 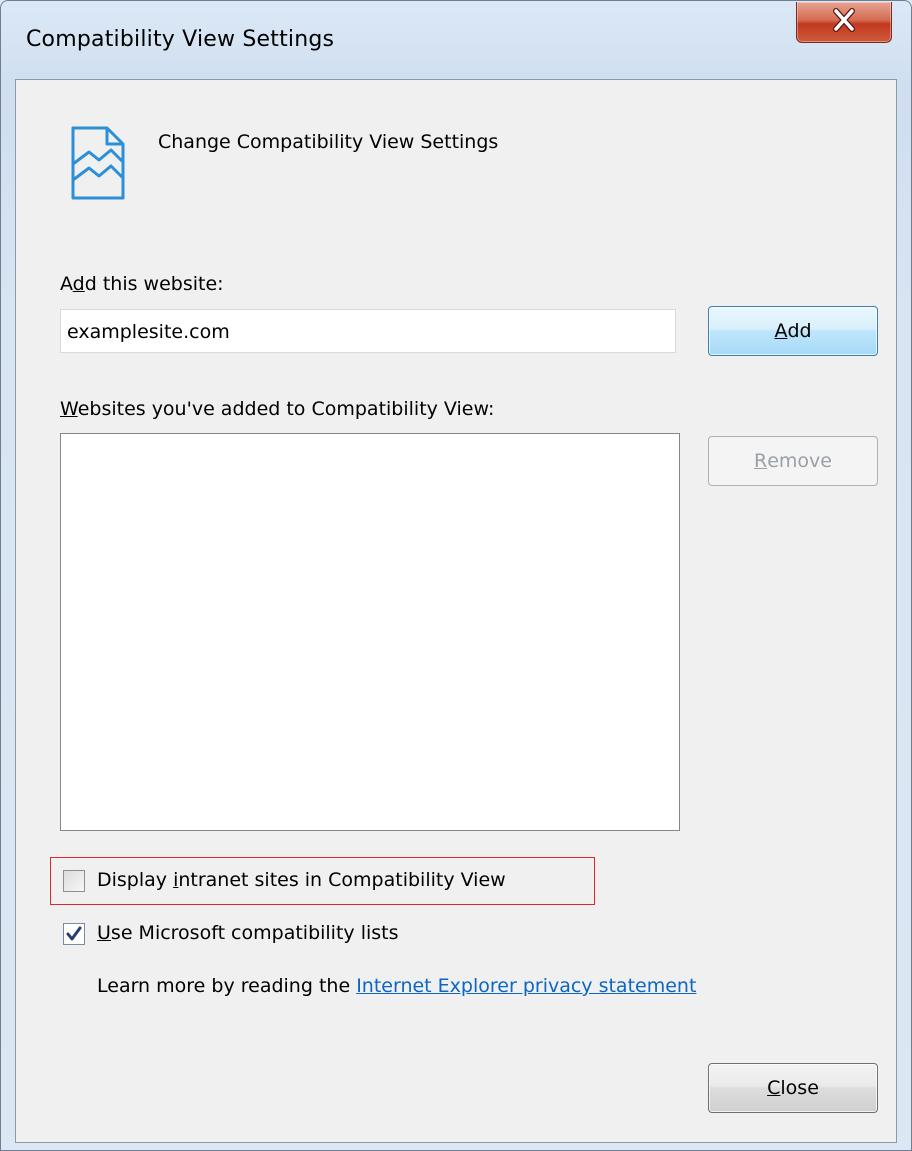 What do you see at coordinates (98, 163) in the screenshot?
I see `compatibility-view-icon` at bounding box center [98, 163].